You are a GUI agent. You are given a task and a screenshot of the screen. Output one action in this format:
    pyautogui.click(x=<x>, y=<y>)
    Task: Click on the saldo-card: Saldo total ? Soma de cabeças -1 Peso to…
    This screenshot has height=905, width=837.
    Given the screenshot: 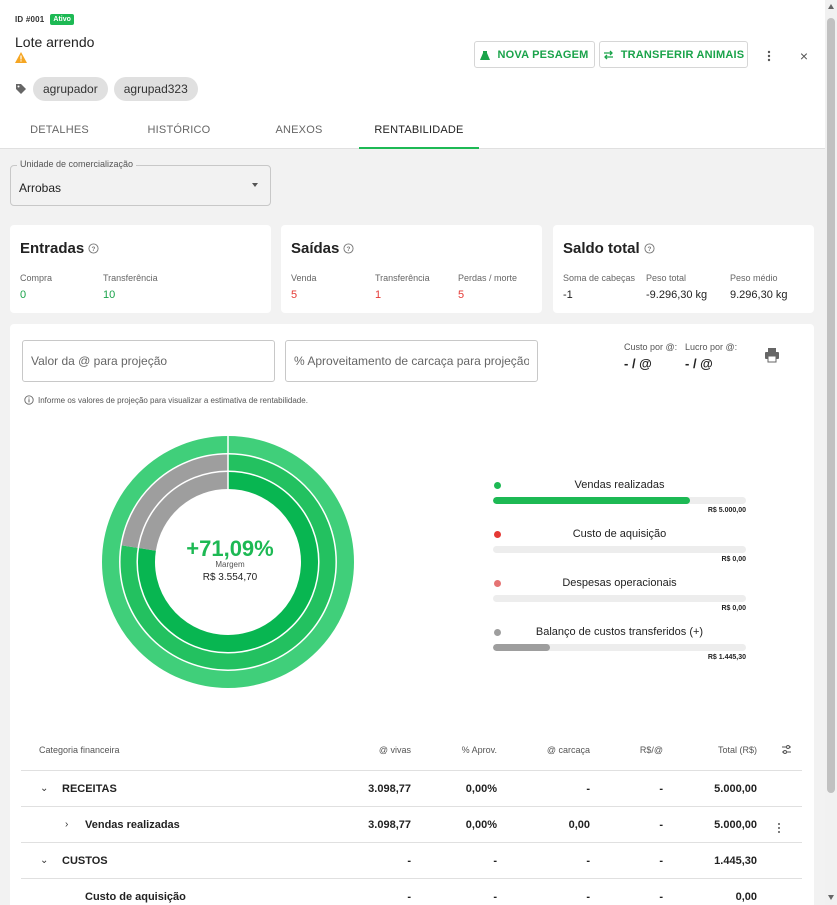 What is the action you would take?
    pyautogui.click(x=683, y=269)
    